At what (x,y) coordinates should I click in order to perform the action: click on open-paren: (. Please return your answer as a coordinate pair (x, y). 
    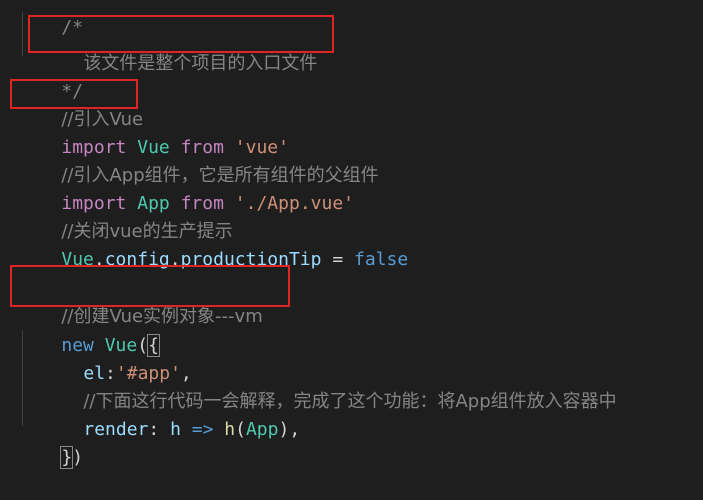
    Looking at the image, I should click on (240, 429).